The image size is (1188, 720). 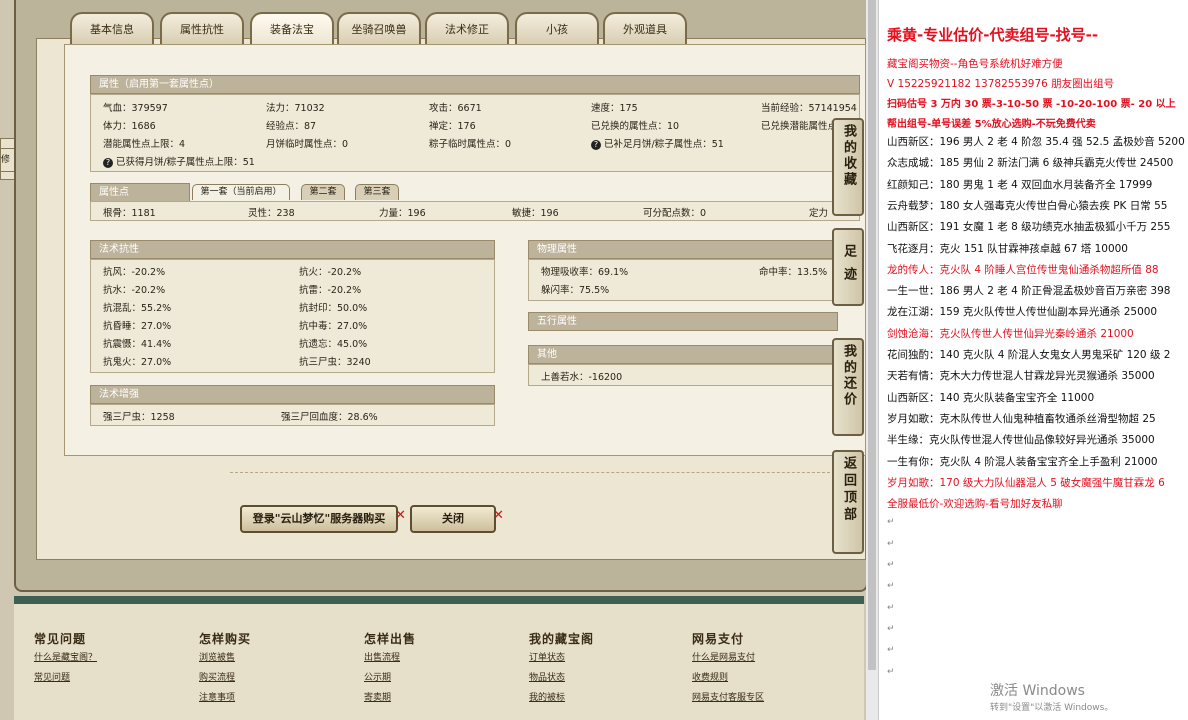 What do you see at coordinates (848, 156) in the screenshot?
I see `favorites-label: 我的收藏` at bounding box center [848, 156].